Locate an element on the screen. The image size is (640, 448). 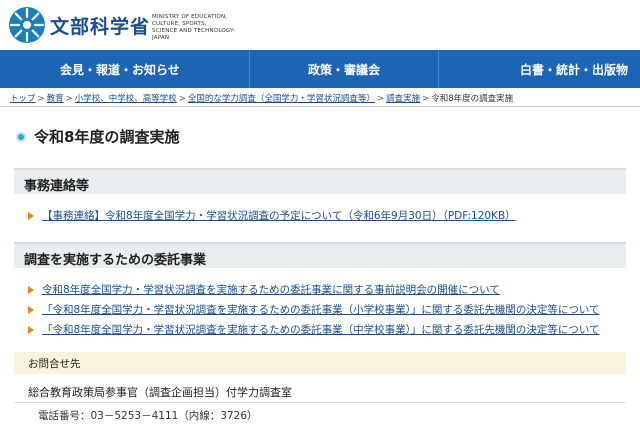
mext-logo-icon is located at coordinates (27, 25).